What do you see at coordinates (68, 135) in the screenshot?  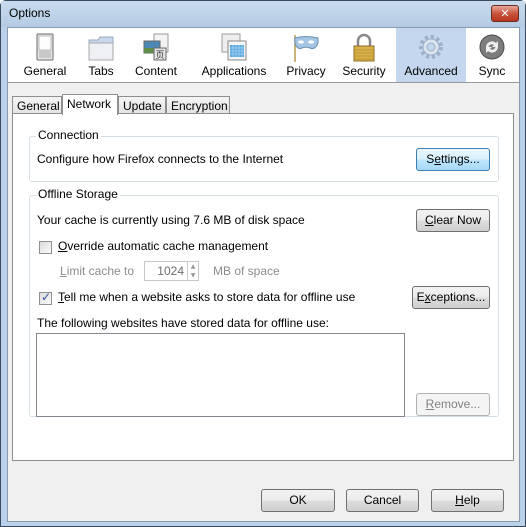 I see `connection-group-label: Connection` at bounding box center [68, 135].